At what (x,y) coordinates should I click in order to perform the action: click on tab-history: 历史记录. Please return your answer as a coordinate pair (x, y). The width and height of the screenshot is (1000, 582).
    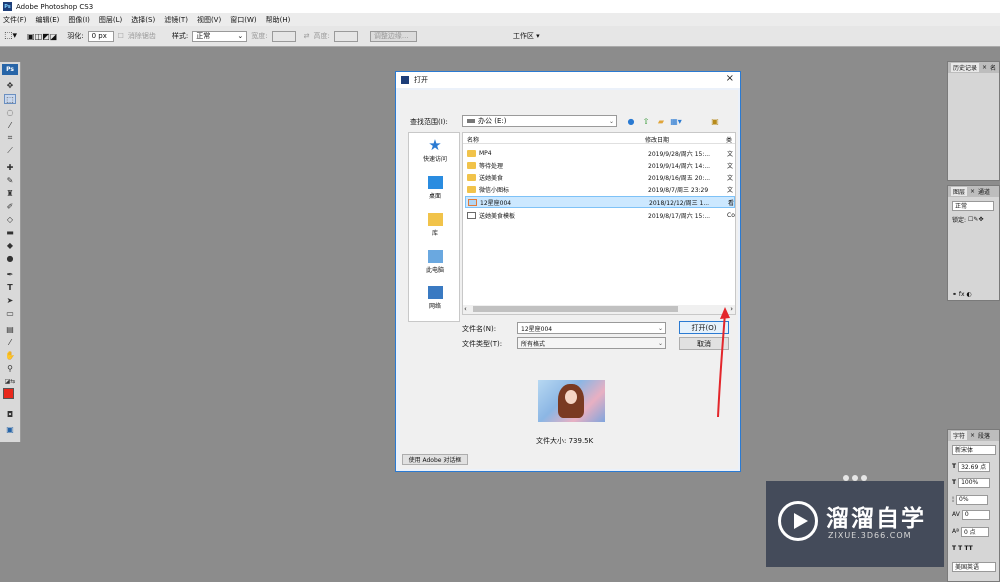
    Looking at the image, I should click on (965, 67).